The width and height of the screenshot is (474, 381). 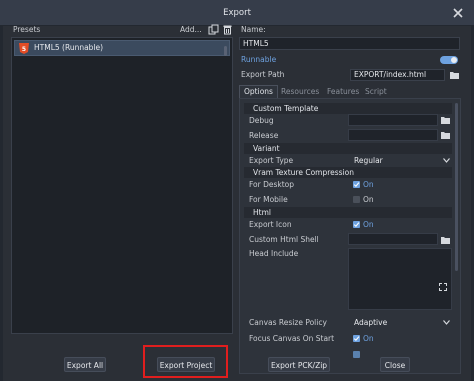 What do you see at coordinates (213, 29) in the screenshot?
I see `duplicate-preset-icon` at bounding box center [213, 29].